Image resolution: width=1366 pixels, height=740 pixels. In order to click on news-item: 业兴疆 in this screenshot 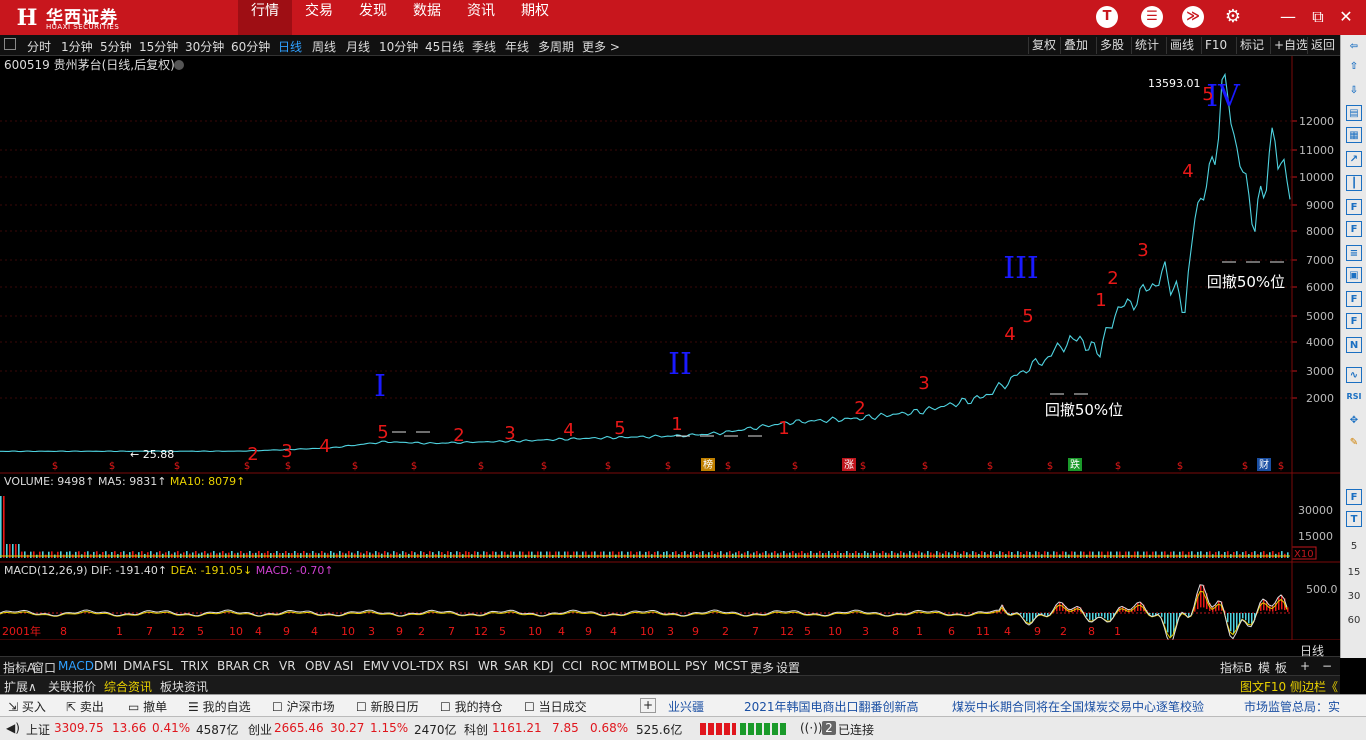, I will do `click(686, 706)`.